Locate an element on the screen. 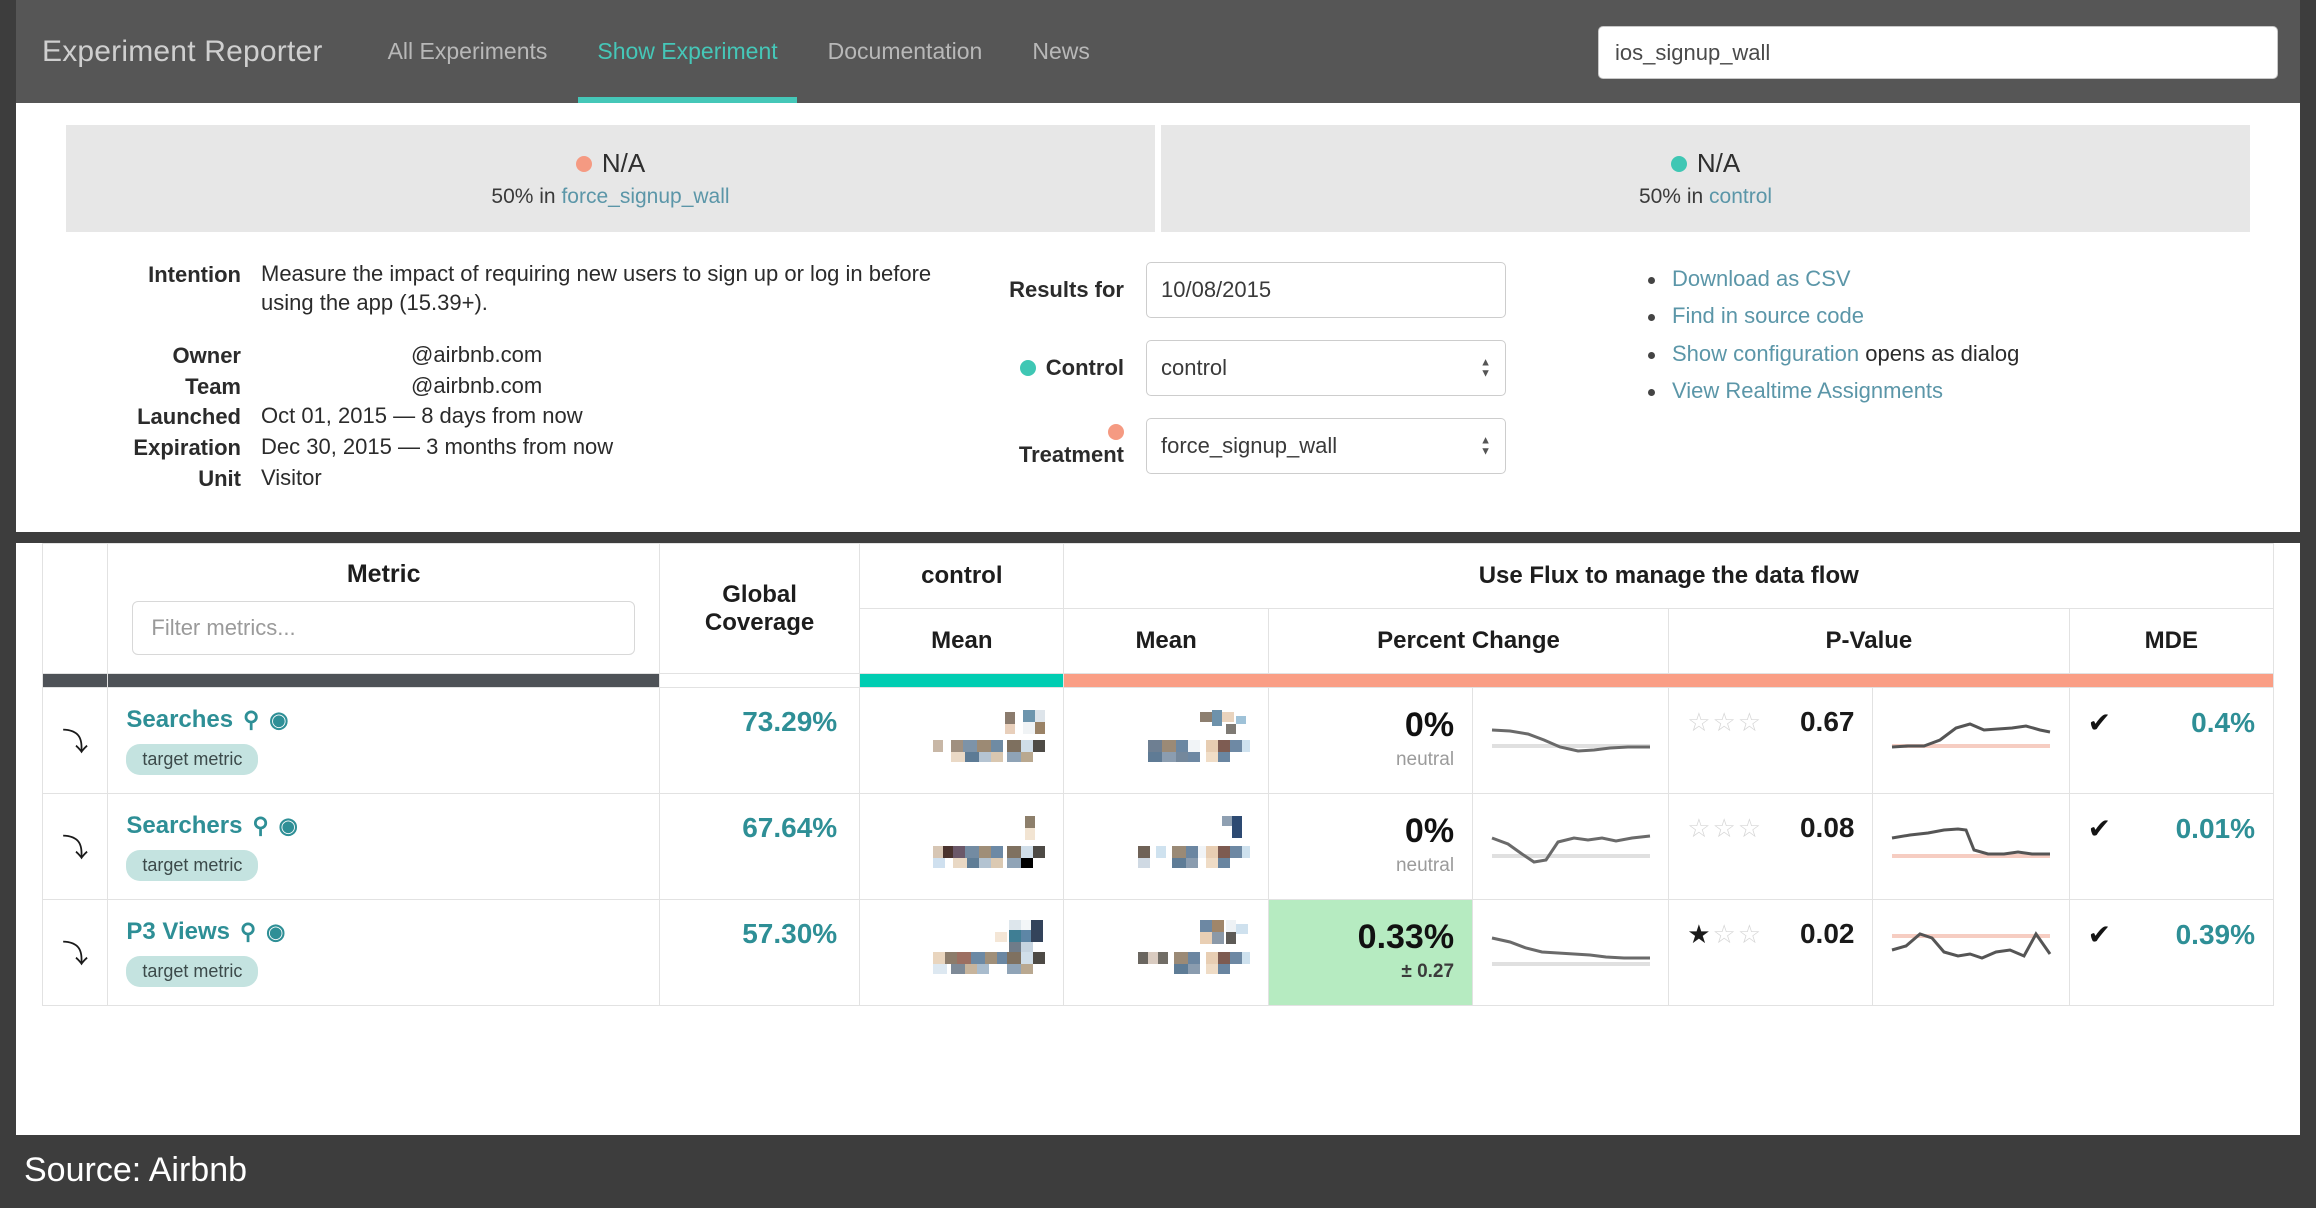 This screenshot has width=2316, height=1208. p-value-inner: ☆☆☆ 0.67 is located at coordinates (1770, 722).